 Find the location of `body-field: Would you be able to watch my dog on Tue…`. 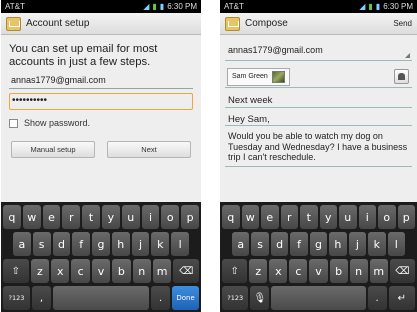

body-field: Would you be able to watch my dog on Tue… is located at coordinates (318, 146).